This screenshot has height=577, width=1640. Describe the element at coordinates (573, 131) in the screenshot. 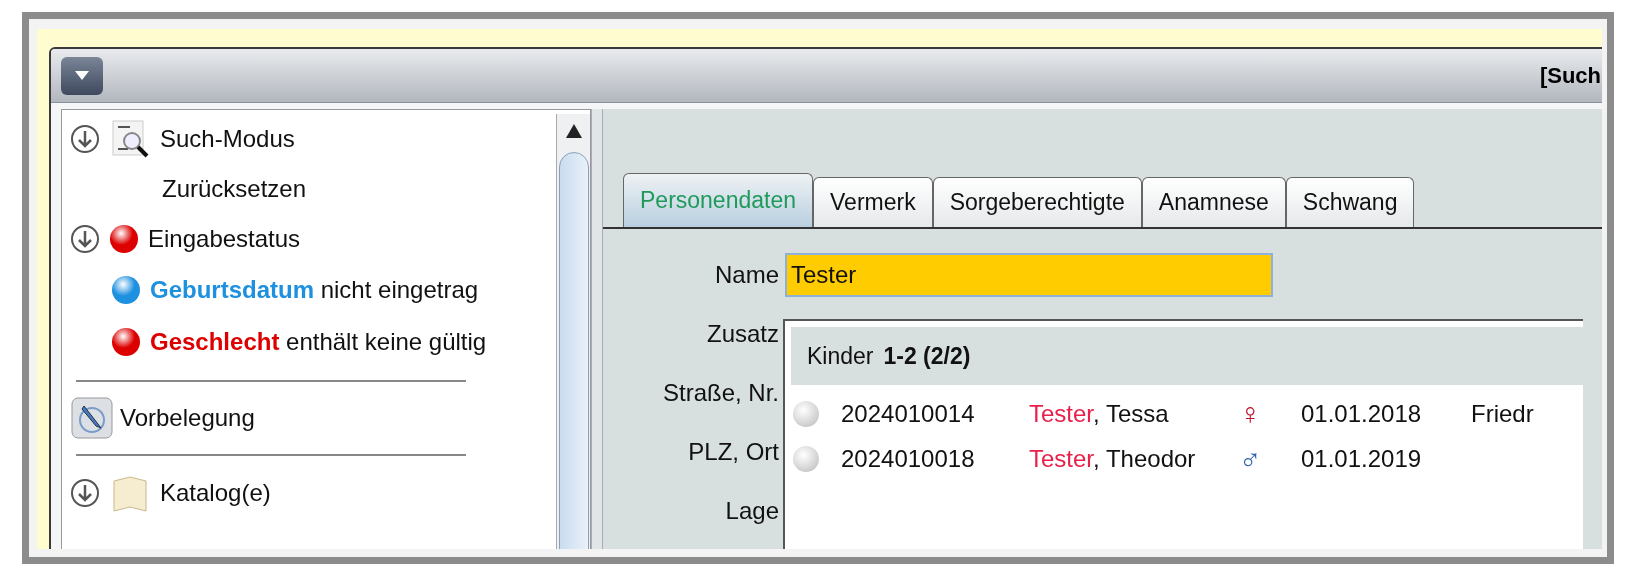

I see `scroll-up-icon` at that location.